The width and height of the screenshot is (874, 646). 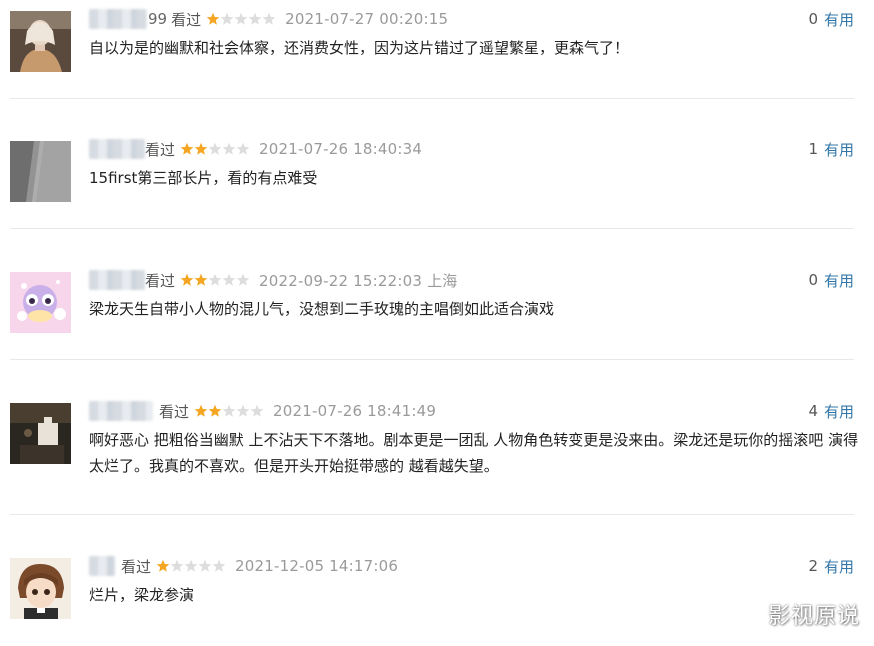 I want to click on comment-meta: 看过 2021-07-26 18:40:34, so click(x=255, y=149).